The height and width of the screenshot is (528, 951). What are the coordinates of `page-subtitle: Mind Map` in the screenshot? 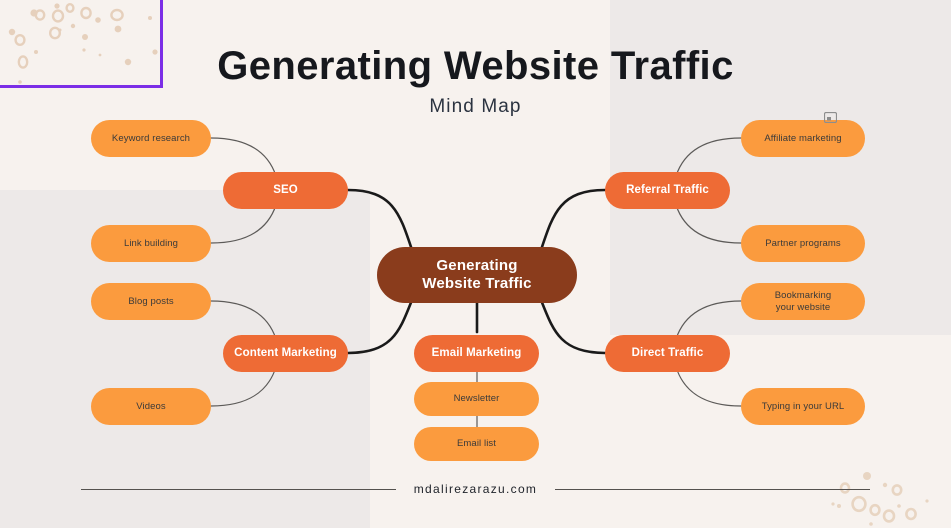 It's located at (475, 106).